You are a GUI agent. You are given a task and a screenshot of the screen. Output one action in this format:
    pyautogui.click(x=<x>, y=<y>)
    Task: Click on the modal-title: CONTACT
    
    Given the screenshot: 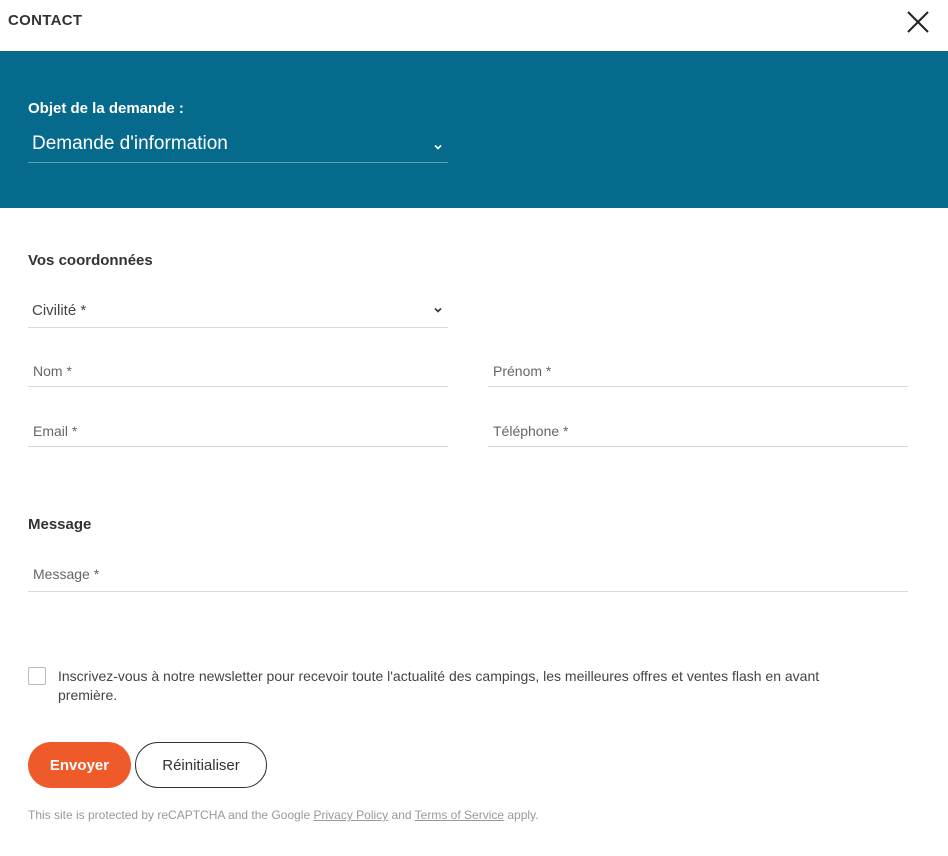 What is the action you would take?
    pyautogui.click(x=45, y=20)
    